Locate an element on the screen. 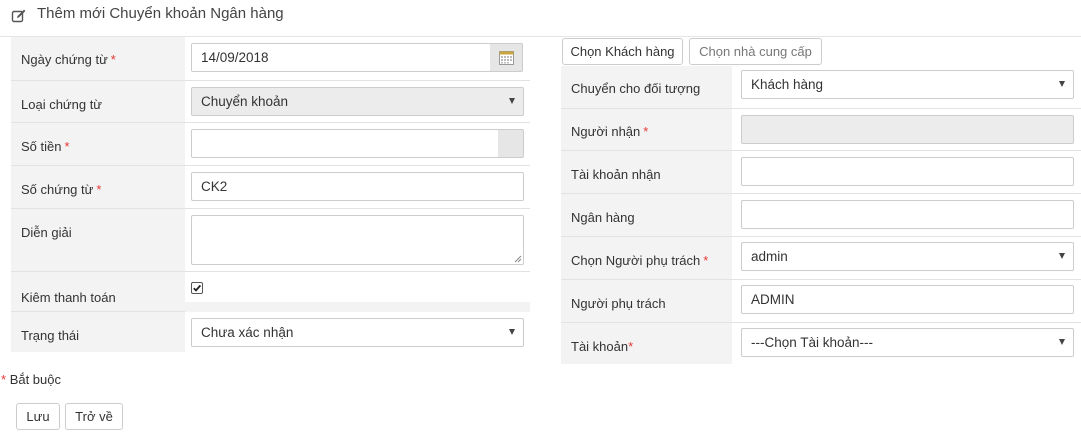 The image size is (1081, 436). date-label-cell: Ngày chứng từ * is located at coordinates (98, 58).